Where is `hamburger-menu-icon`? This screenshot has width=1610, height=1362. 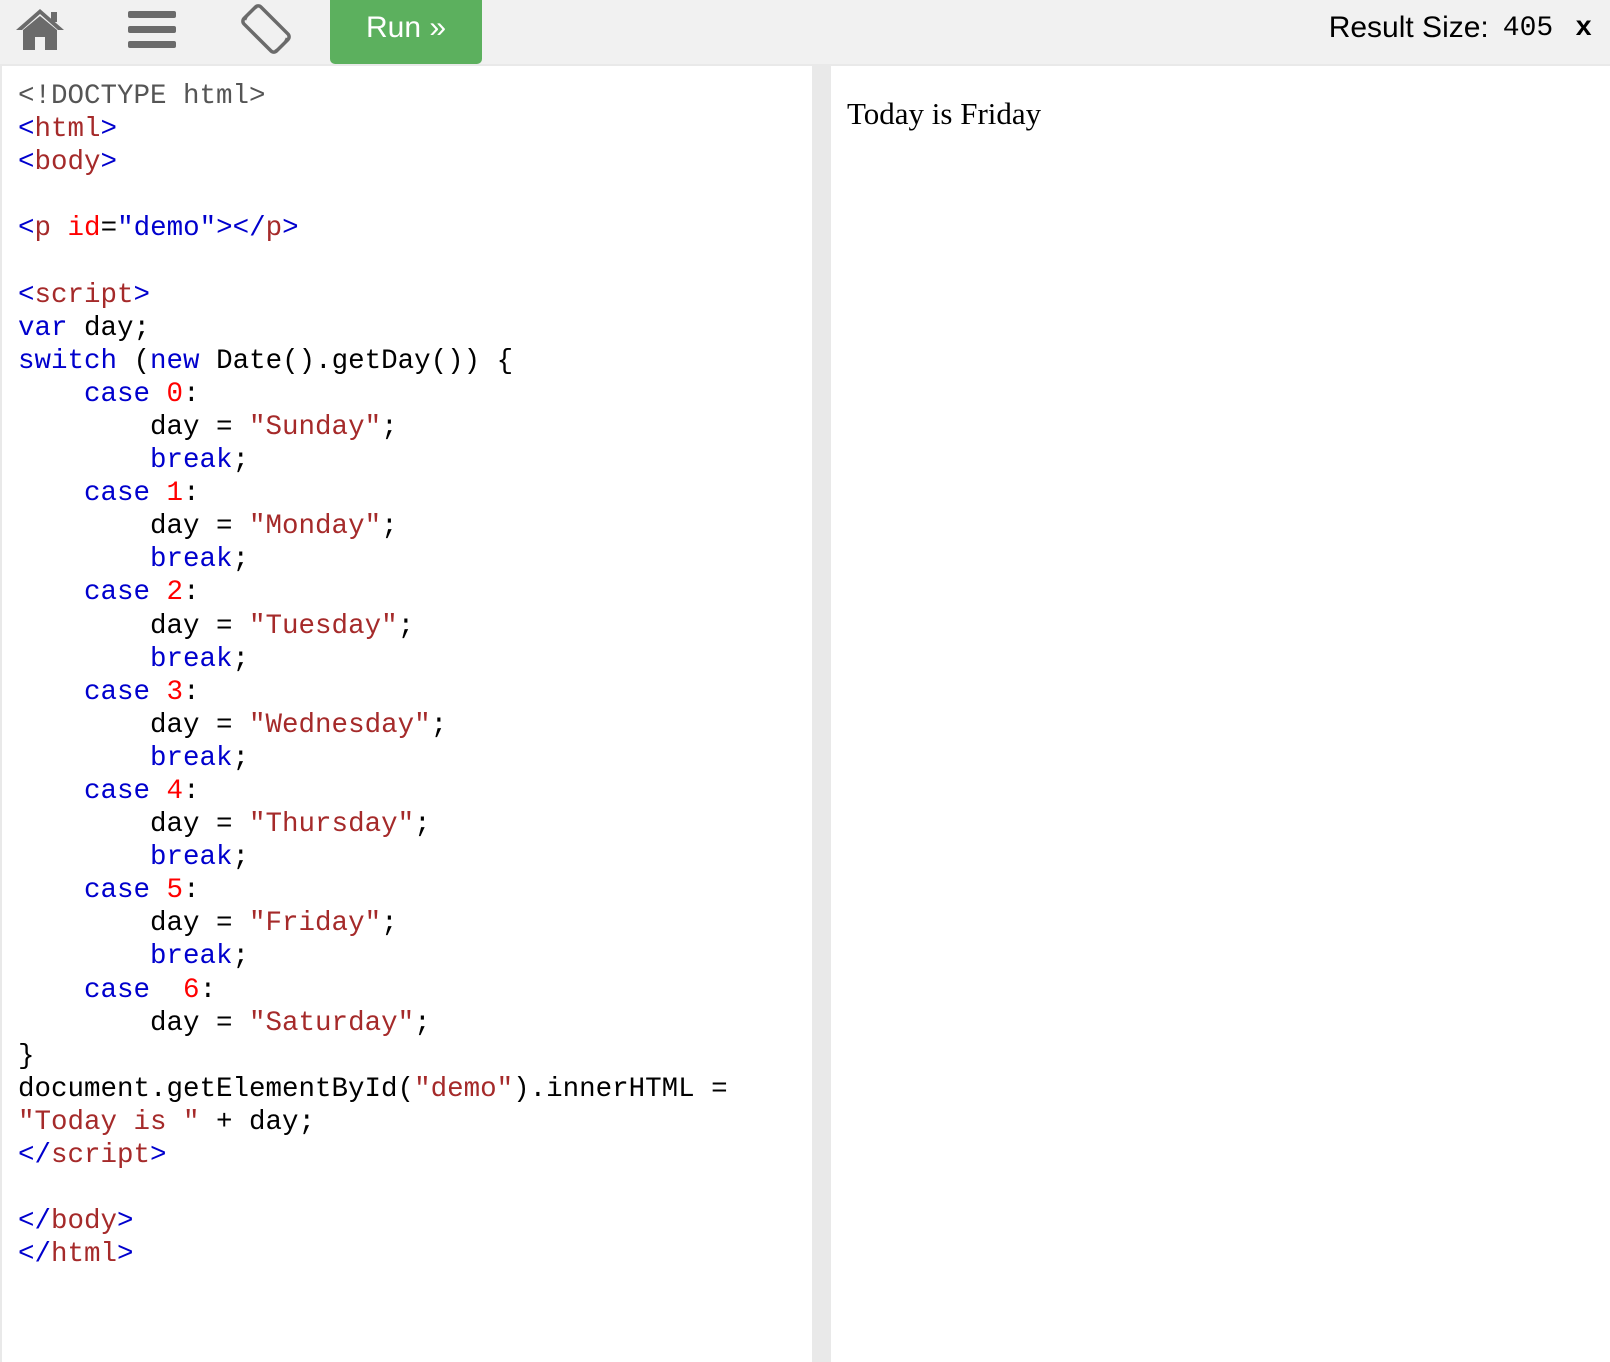
hamburger-menu-icon is located at coordinates (152, 29).